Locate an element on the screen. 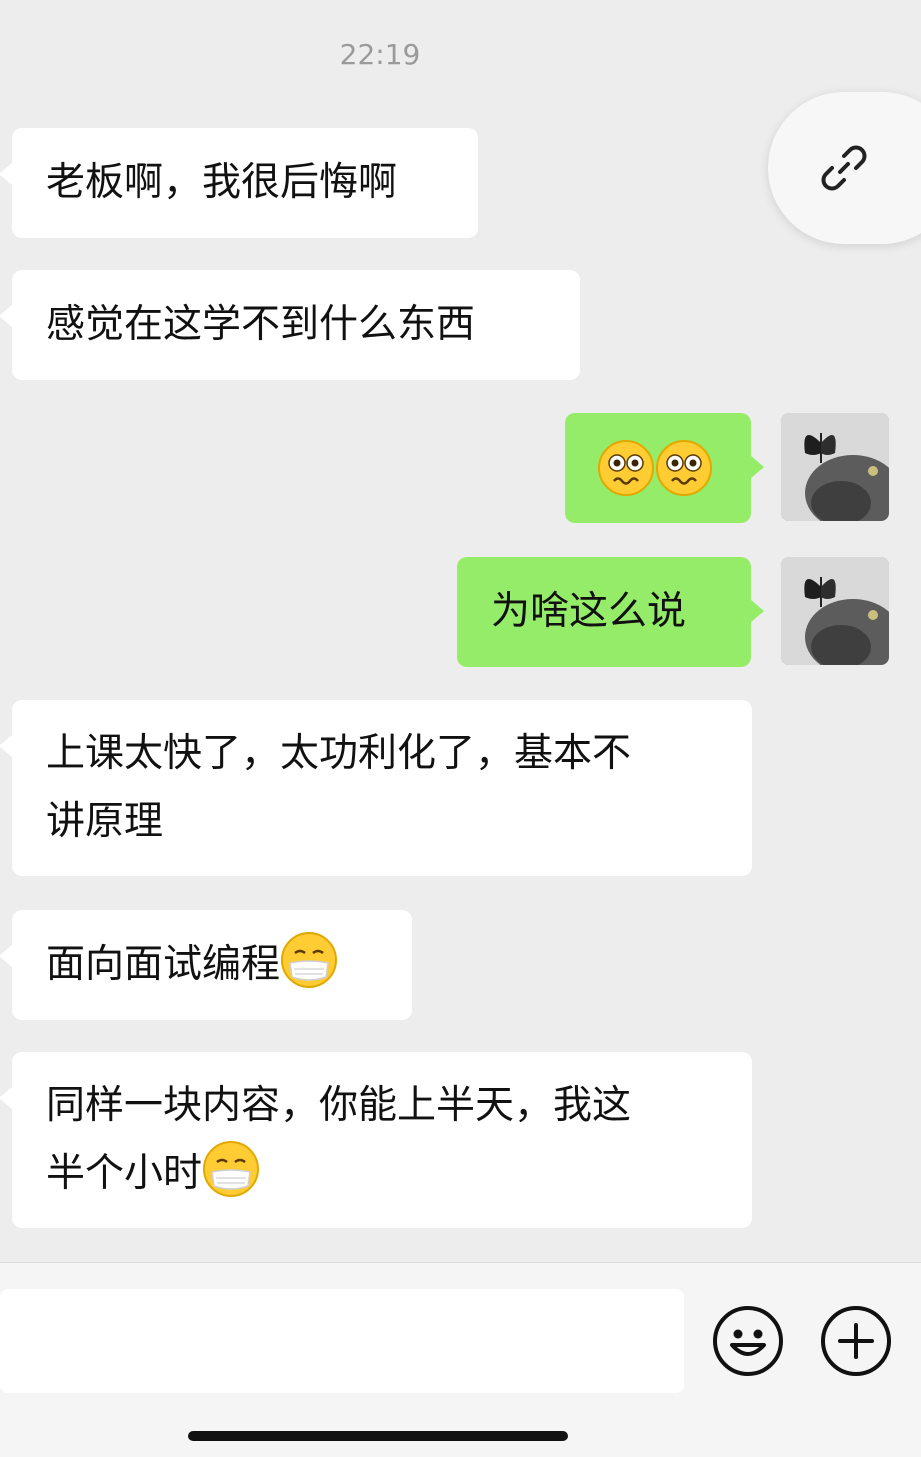 This screenshot has height=1457, width=921. message-input is located at coordinates (342, 1341).